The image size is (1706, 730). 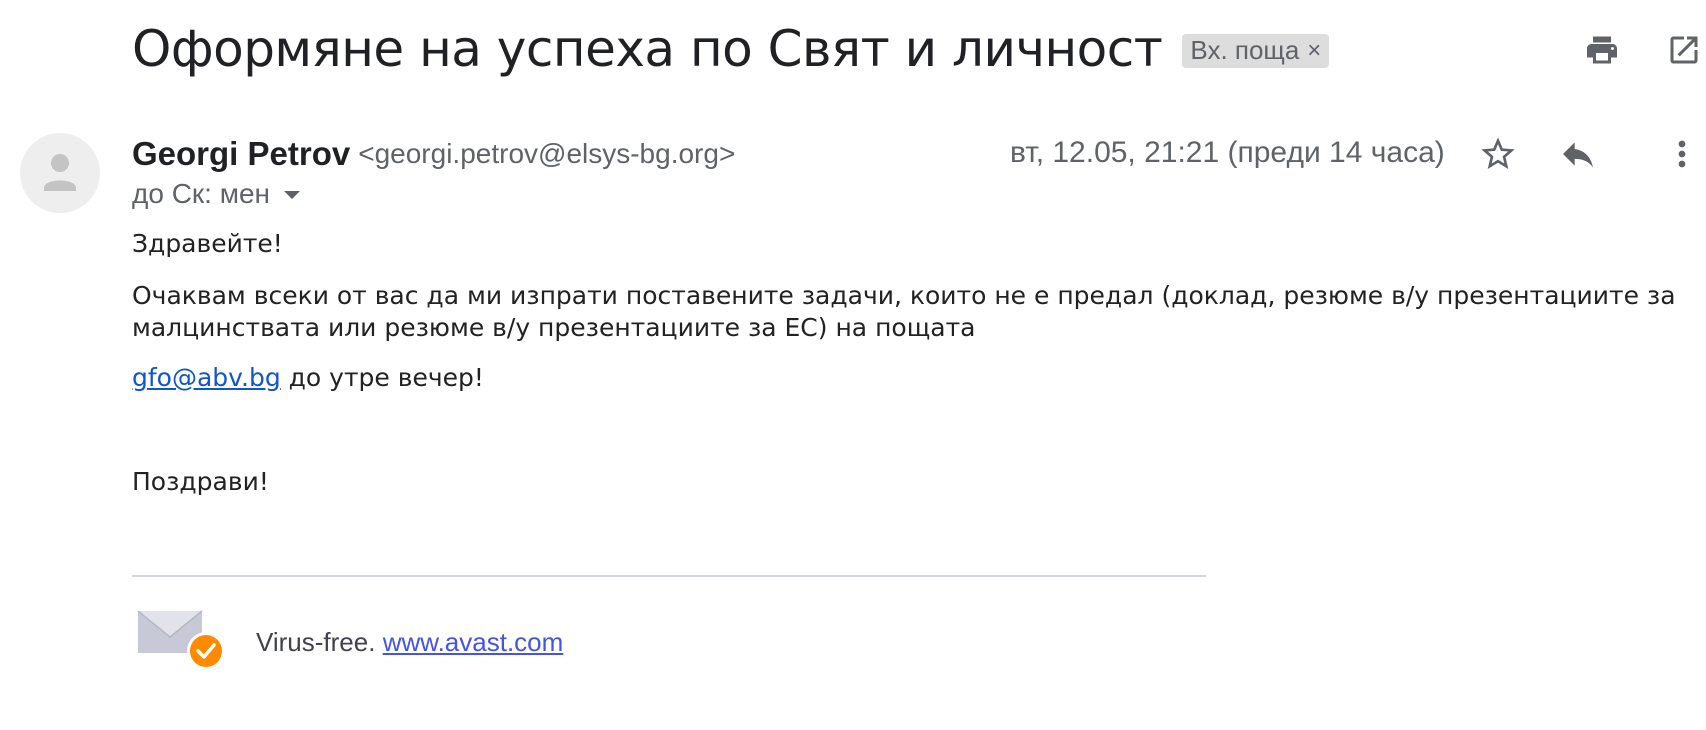 What do you see at coordinates (182, 640) in the screenshot?
I see `avast-envelope-icon` at bounding box center [182, 640].